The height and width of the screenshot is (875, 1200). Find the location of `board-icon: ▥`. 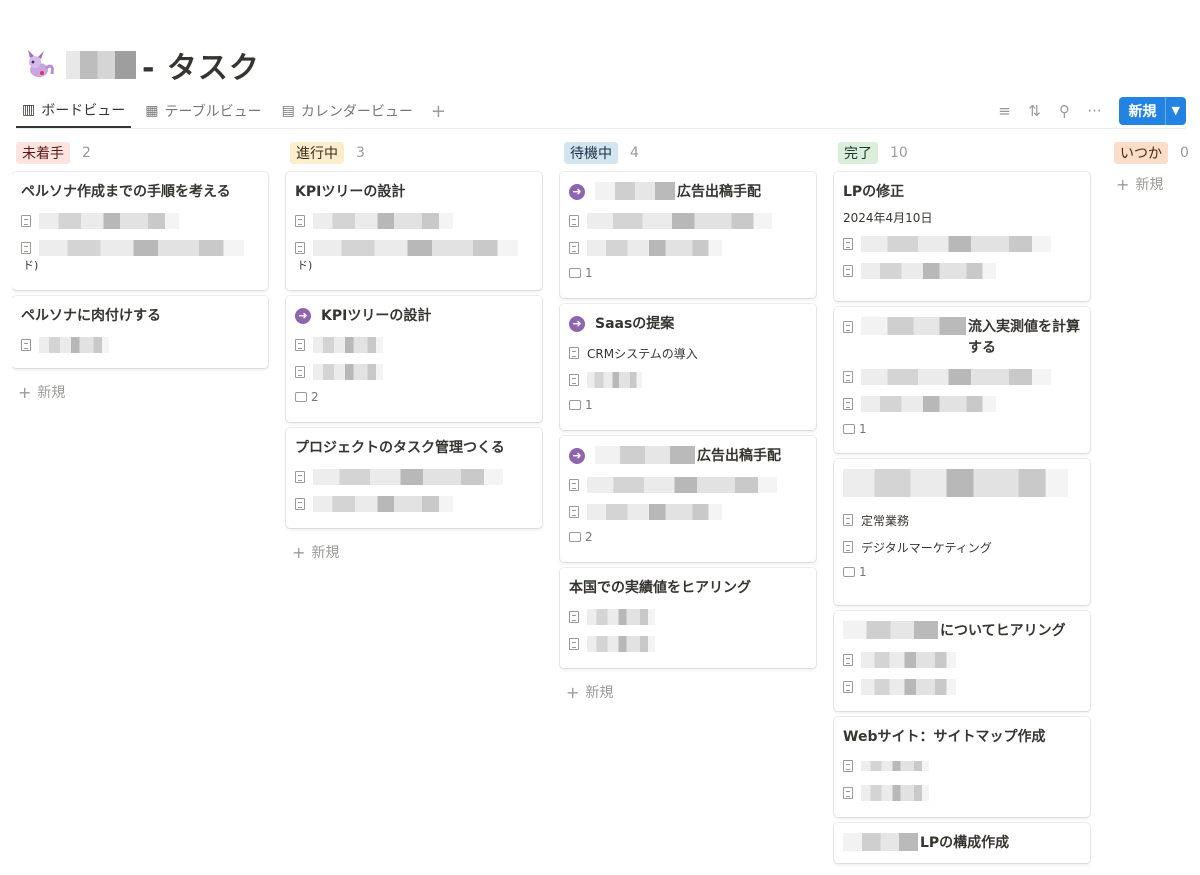

board-icon: ▥ is located at coordinates (29, 110).